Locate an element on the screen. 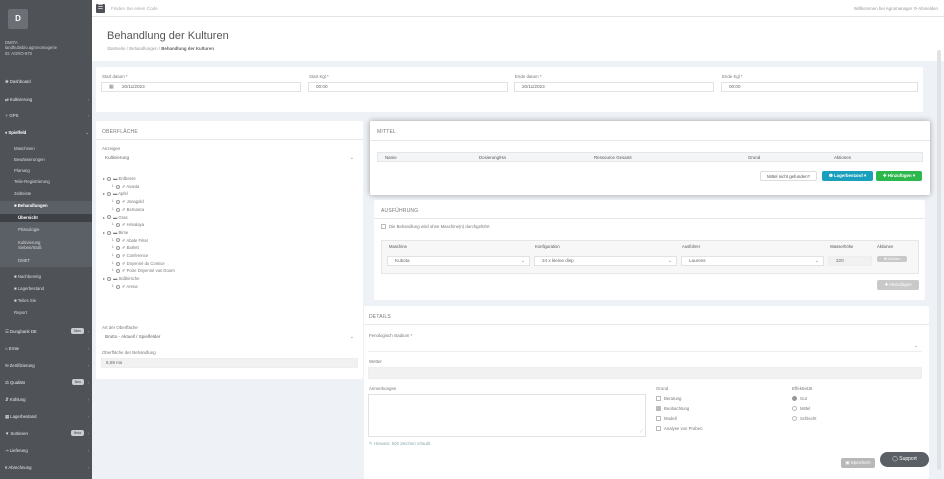 This screenshot has width=944, height=479. sidebar-item-lagerbestand: ▦ Lagerbestand ‹ is located at coordinates (47, 417).